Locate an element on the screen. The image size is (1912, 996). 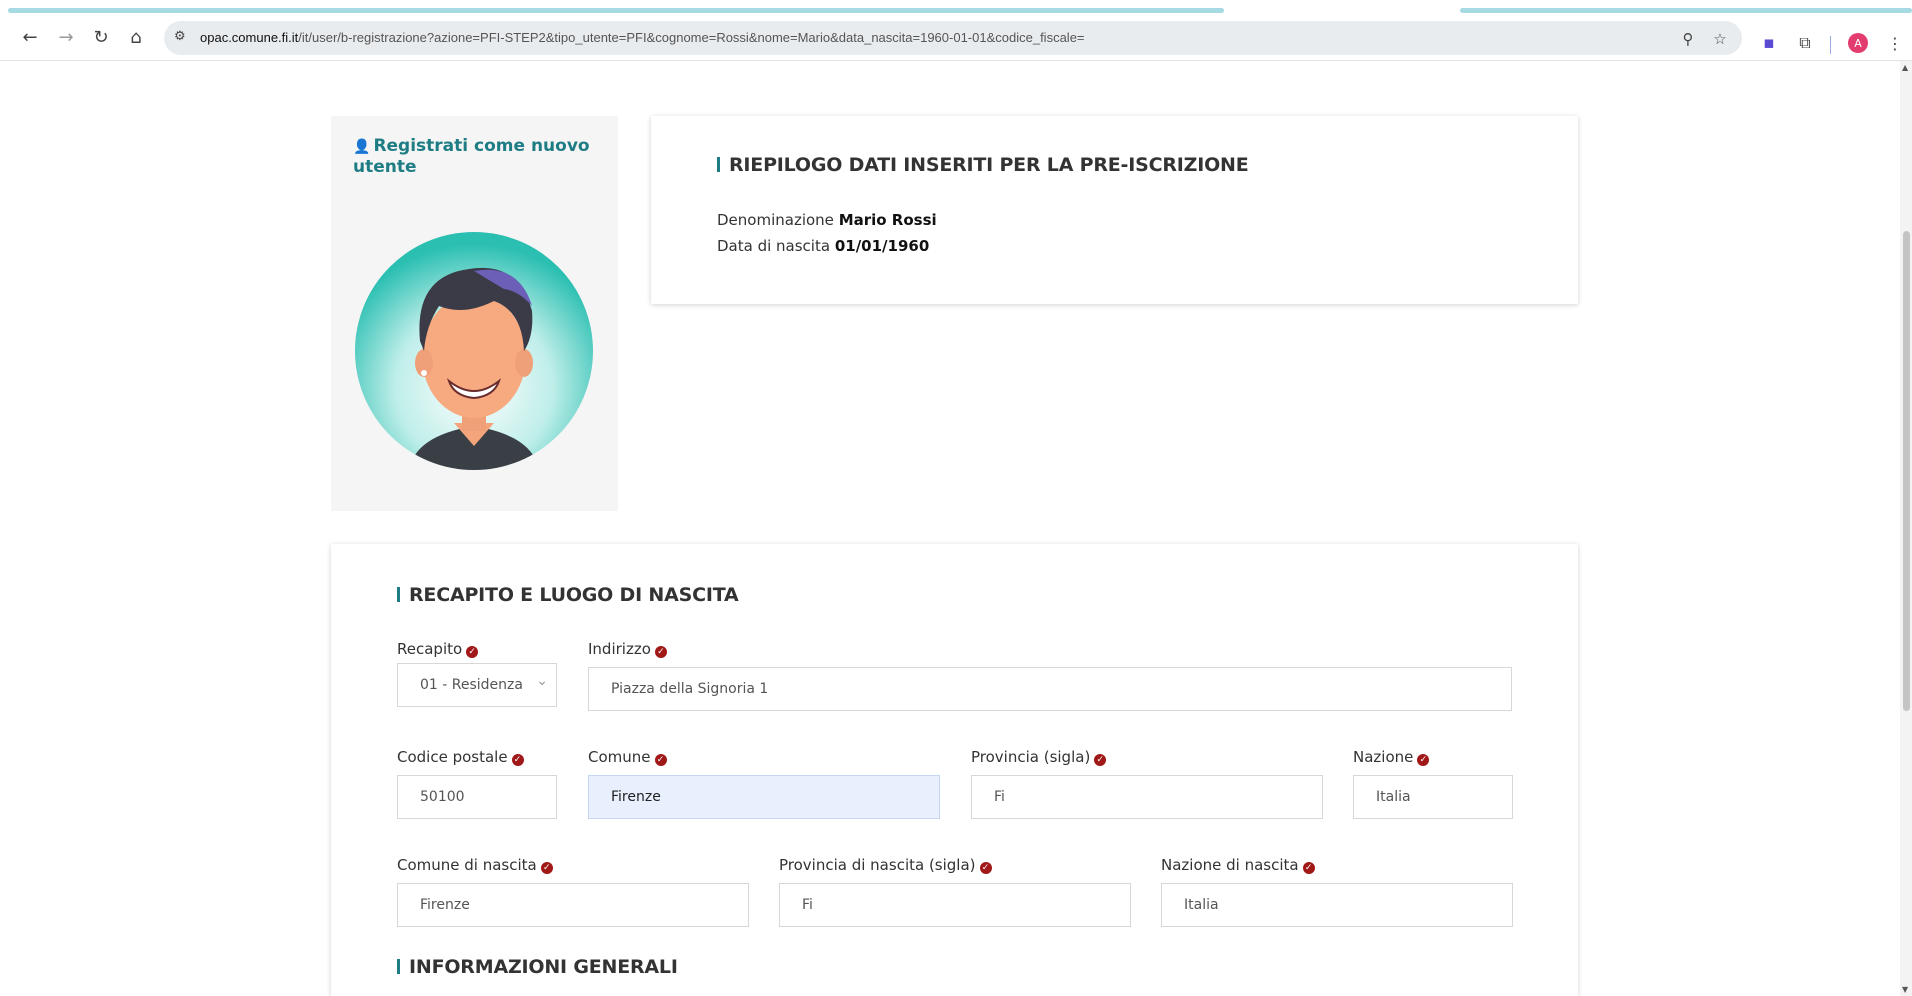
indirizzo-label: Indirizzo ✓ is located at coordinates (627, 649).